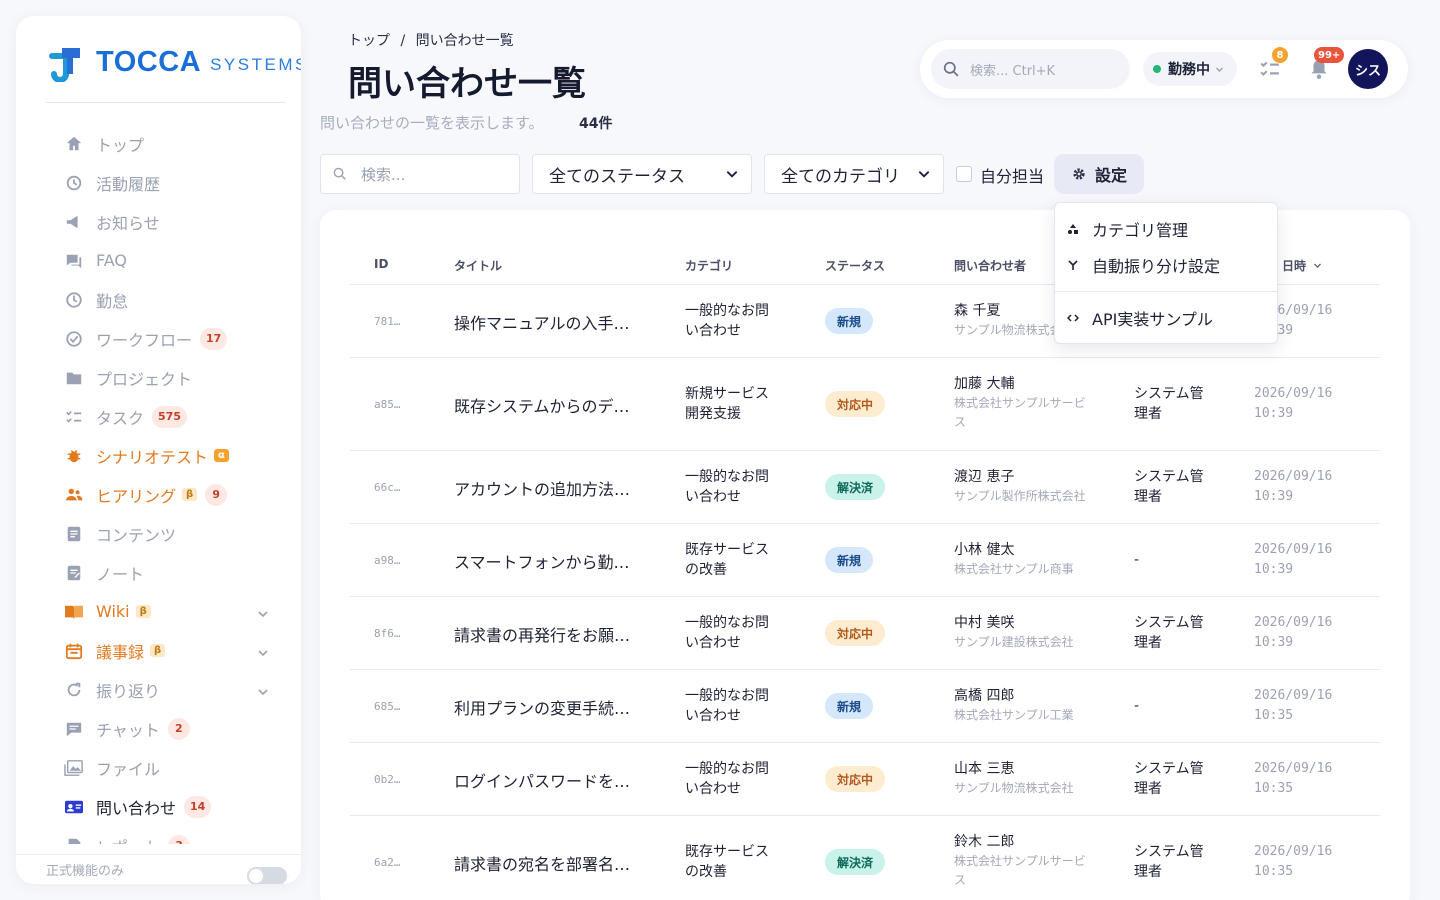 Image resolution: width=1440 pixels, height=900 pixels. Describe the element at coordinates (158, 689) in the screenshot. I see `sidebar-item-retrospective: 振り返り` at that location.